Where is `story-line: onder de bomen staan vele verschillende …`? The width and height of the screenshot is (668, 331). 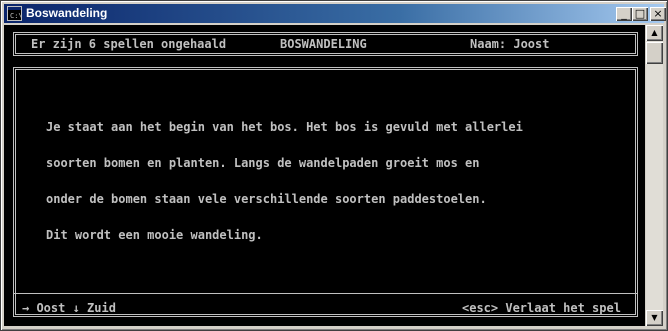 story-line: onder de bomen staan vele verschillende … is located at coordinates (266, 199).